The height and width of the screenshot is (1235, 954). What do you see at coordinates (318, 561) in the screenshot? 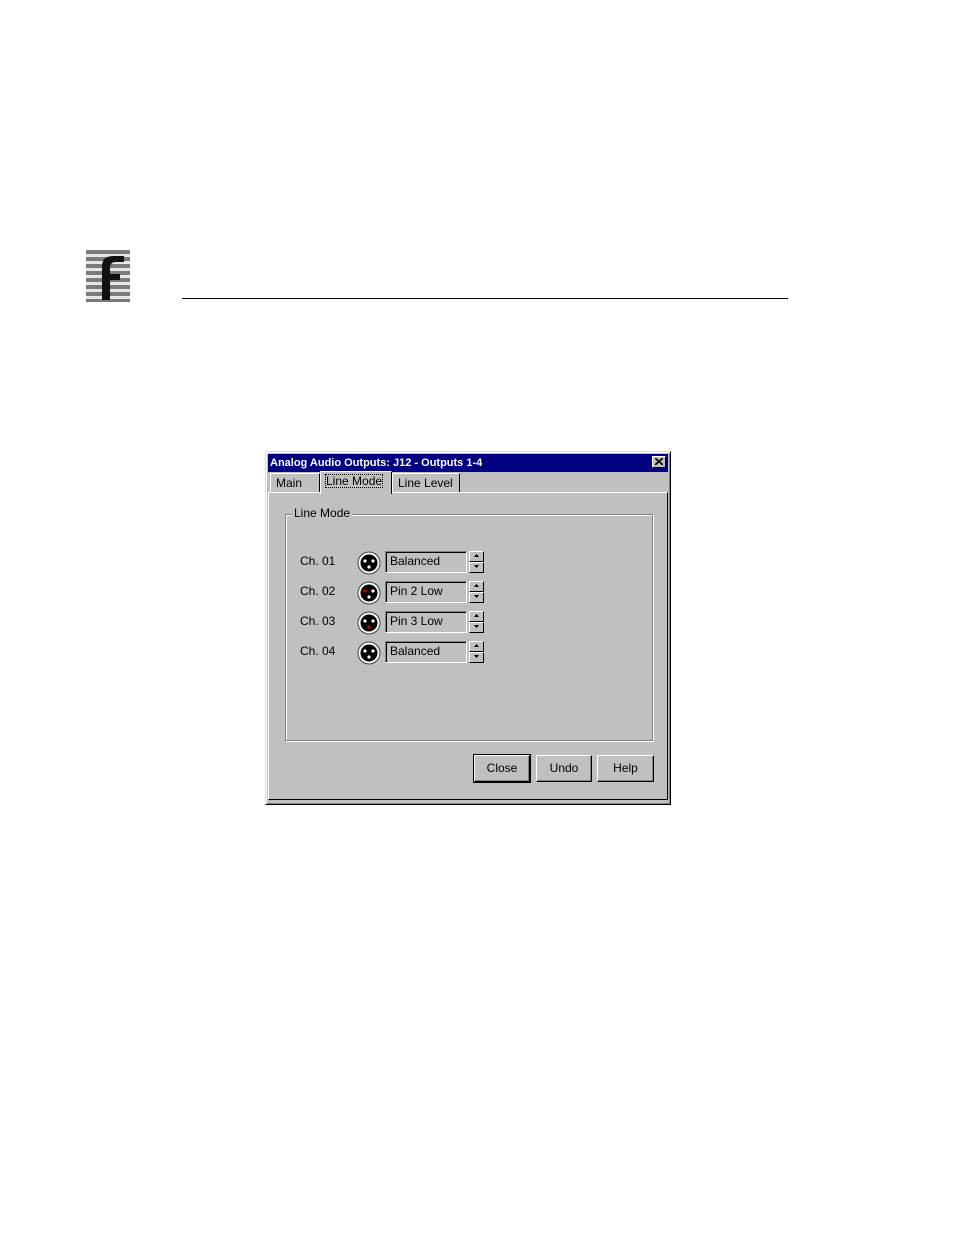
I see `channel-label: Ch. 01` at bounding box center [318, 561].